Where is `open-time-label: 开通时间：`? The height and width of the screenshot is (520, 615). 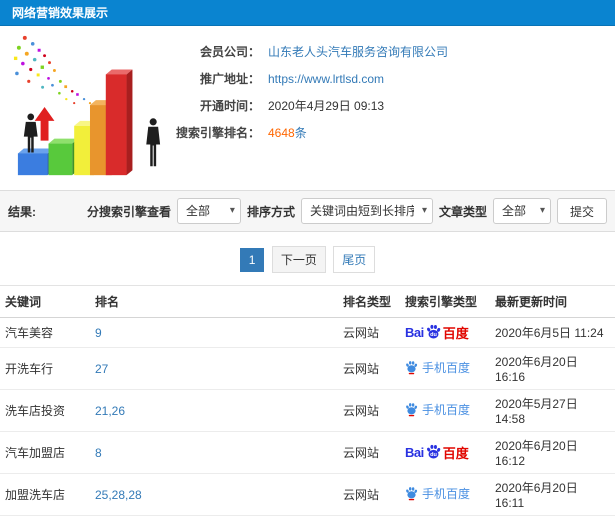
open-time-label: 开通时间： is located at coordinates (229, 106).